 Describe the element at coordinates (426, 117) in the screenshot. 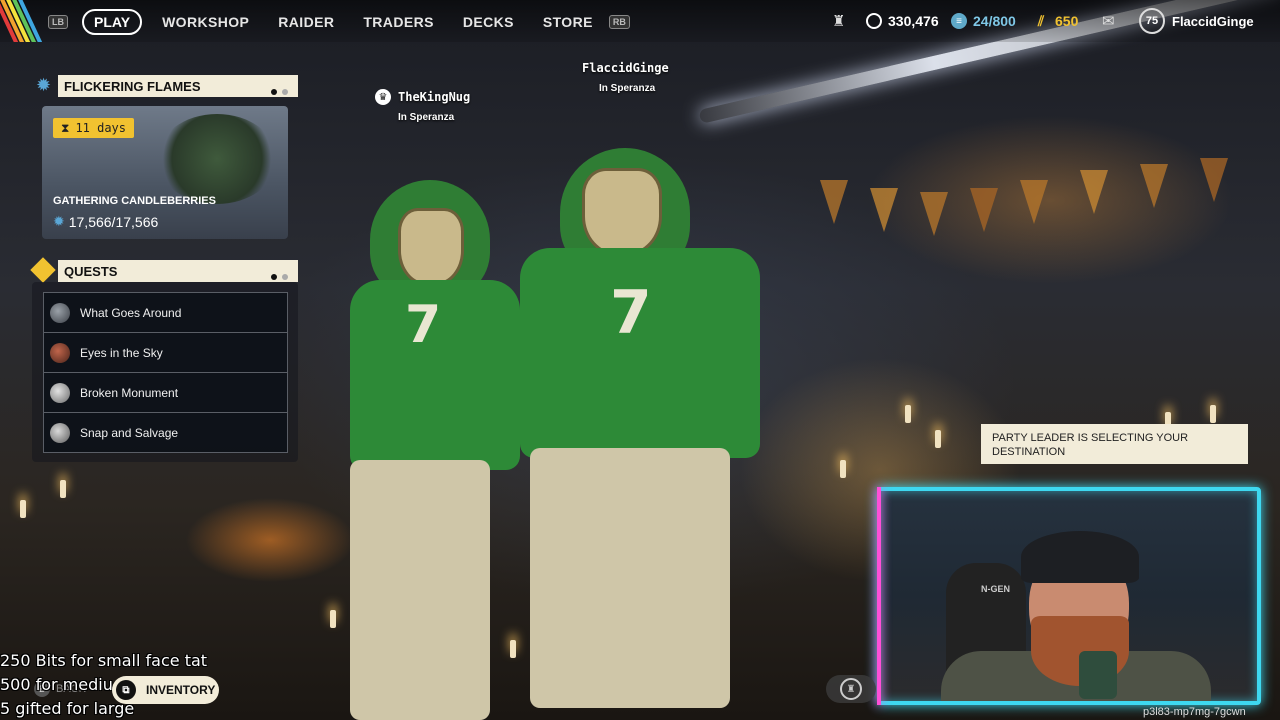

I see `player-status-left: In Speranza` at that location.